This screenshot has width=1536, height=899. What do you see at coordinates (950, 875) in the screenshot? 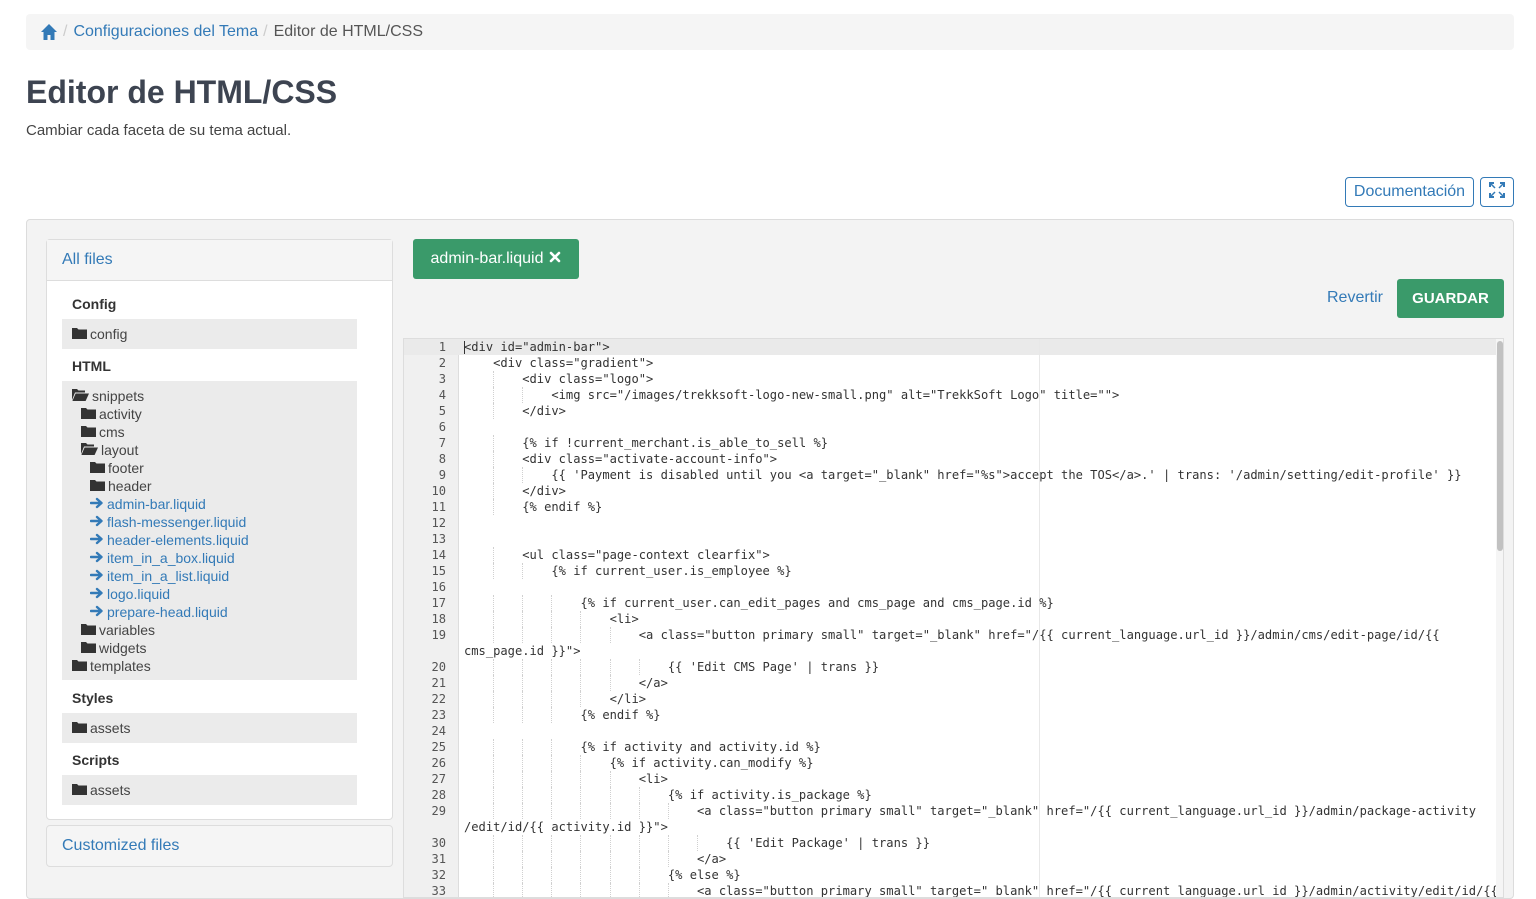
I see `code-line: 32 {% else %}` at bounding box center [950, 875].